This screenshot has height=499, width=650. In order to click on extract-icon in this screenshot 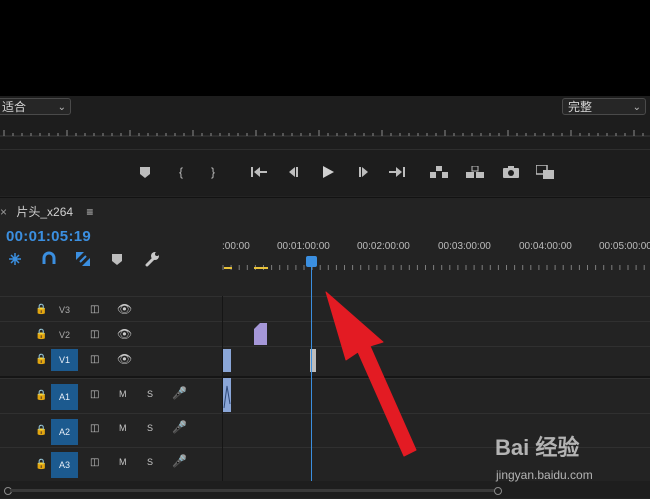, I will do `click(475, 172)`.